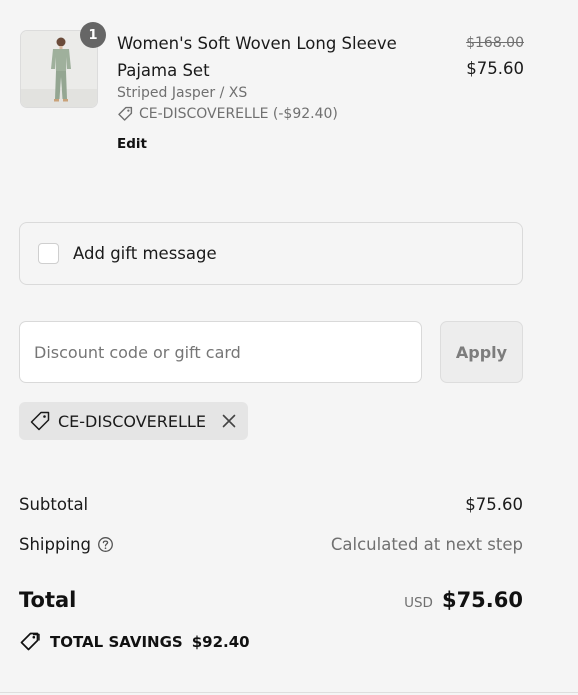 This screenshot has height=695, width=578. Describe the element at coordinates (55, 544) in the screenshot. I see `shipping-label: Shipping` at that location.